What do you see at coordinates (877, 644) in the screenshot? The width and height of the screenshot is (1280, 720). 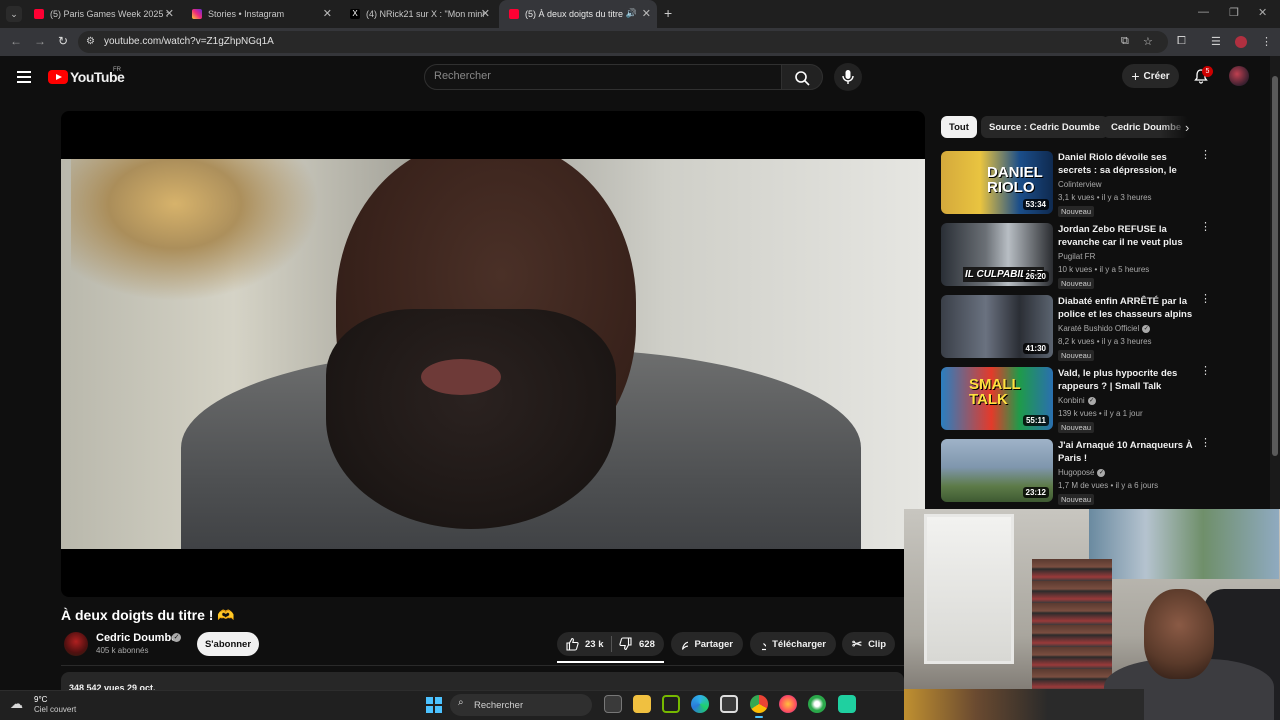 I see `clip-label: Clip` at bounding box center [877, 644].